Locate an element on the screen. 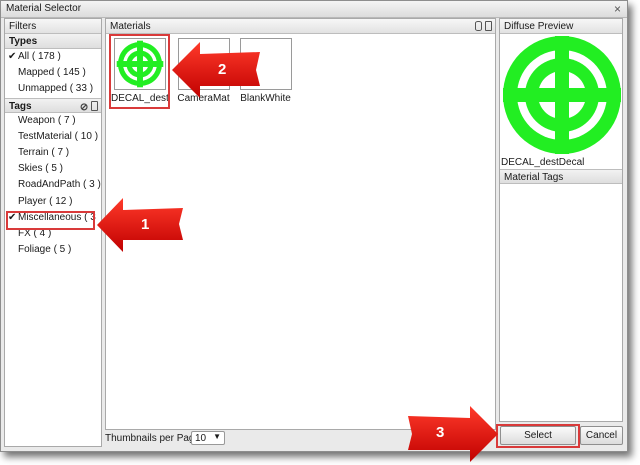 This screenshot has width=640, height=465. types-header: Types is located at coordinates (53, 41).